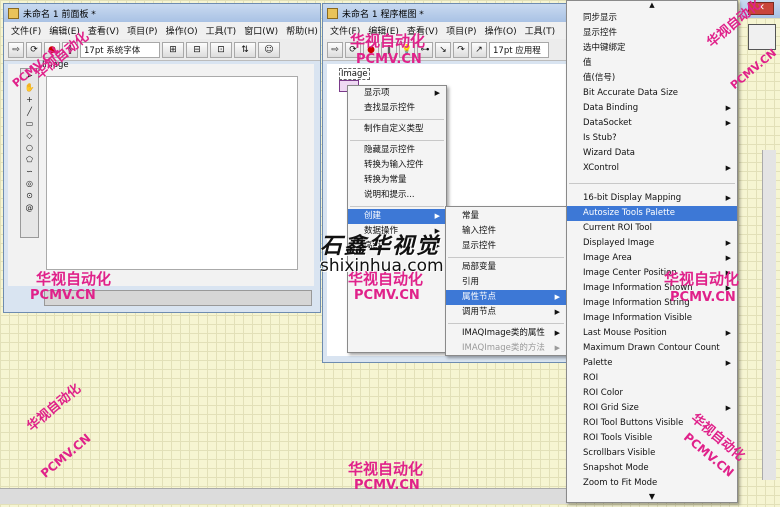 The height and width of the screenshot is (507, 780). What do you see at coordinates (652, 18) in the screenshot?
I see `prop-item-sync-display: 同步显示` at bounding box center [652, 18].